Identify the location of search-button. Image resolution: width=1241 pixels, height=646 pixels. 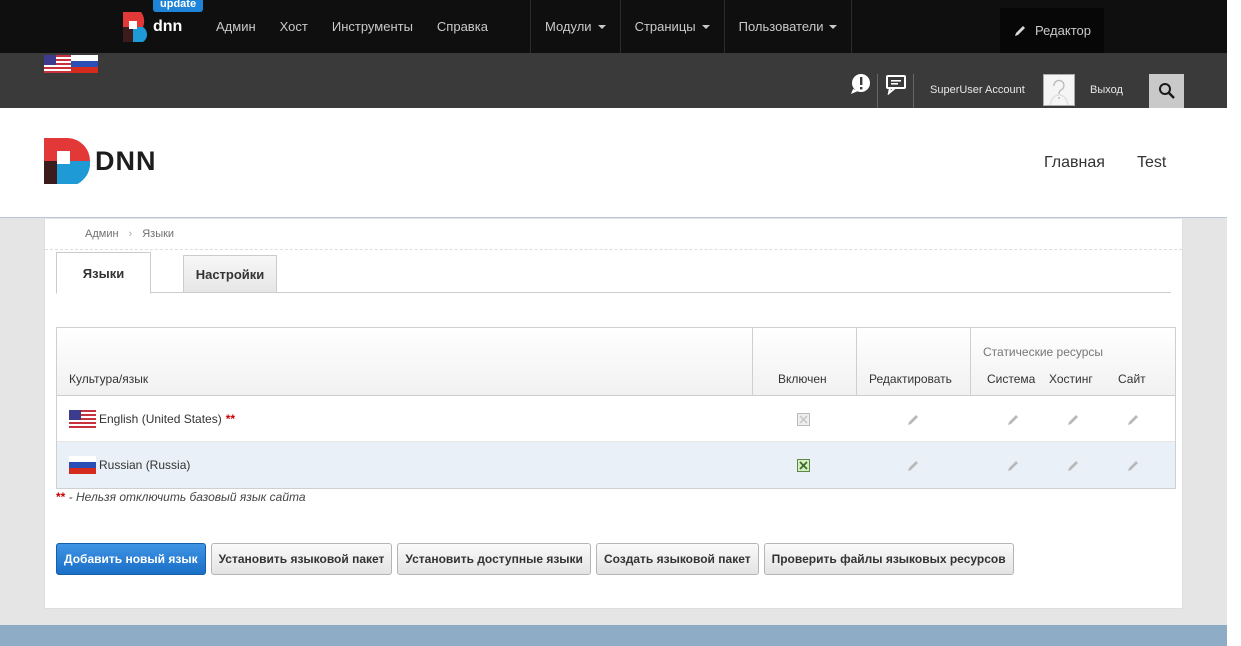
(1166, 91).